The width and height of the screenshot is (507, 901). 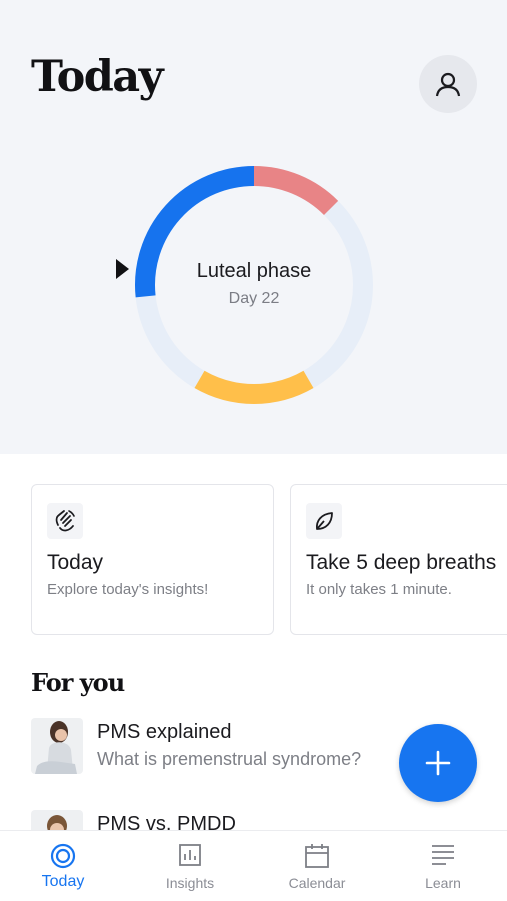 I want to click on cycle-ring, so click(x=254, y=285).